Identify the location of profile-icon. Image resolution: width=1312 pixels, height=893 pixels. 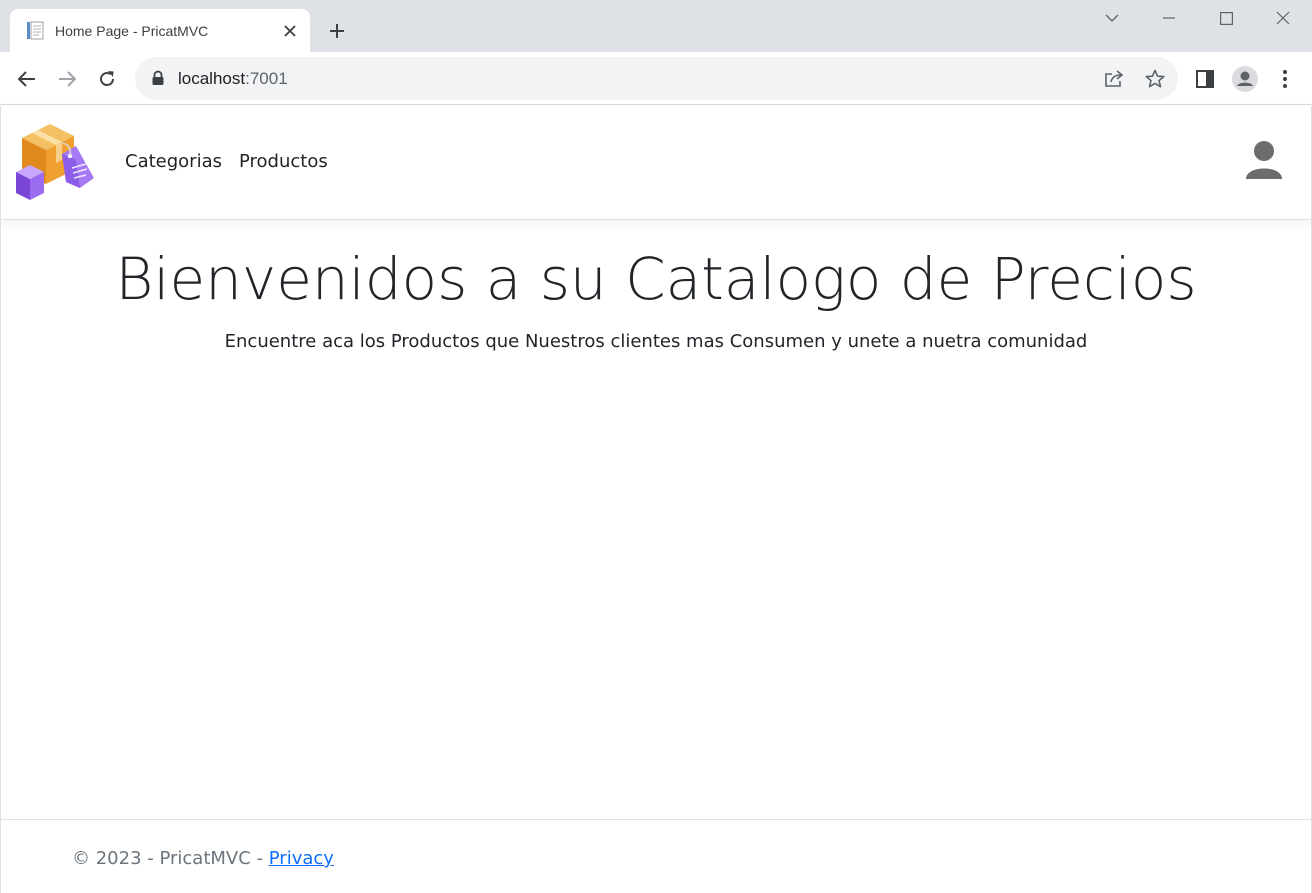
(1245, 79).